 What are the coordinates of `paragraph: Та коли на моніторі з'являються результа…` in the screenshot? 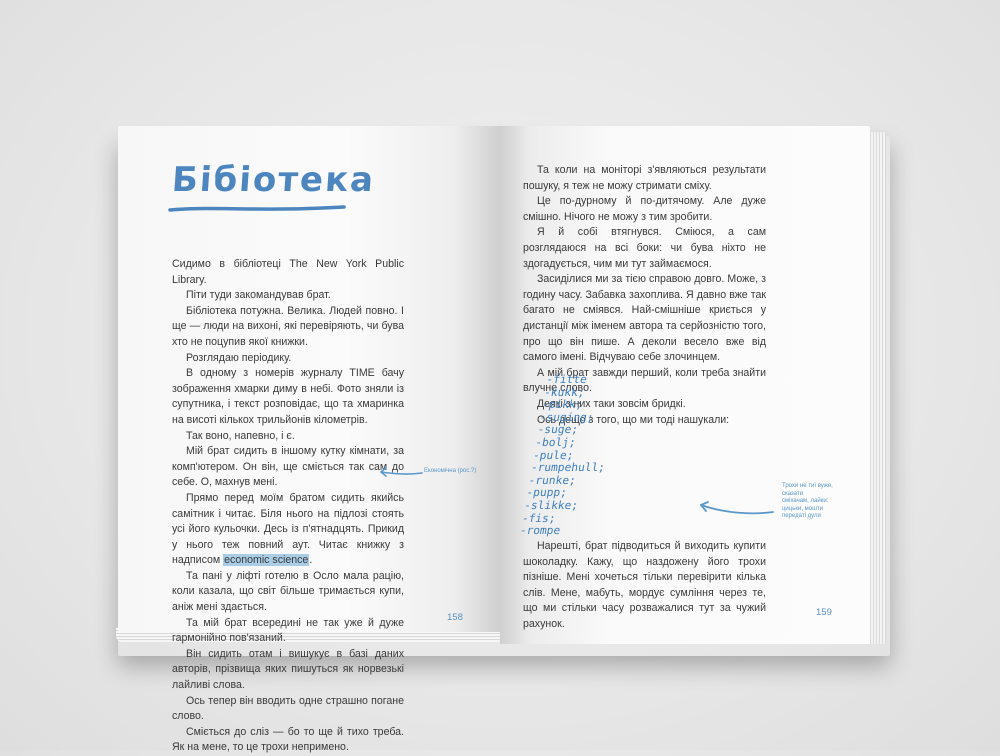 It's located at (644, 178).